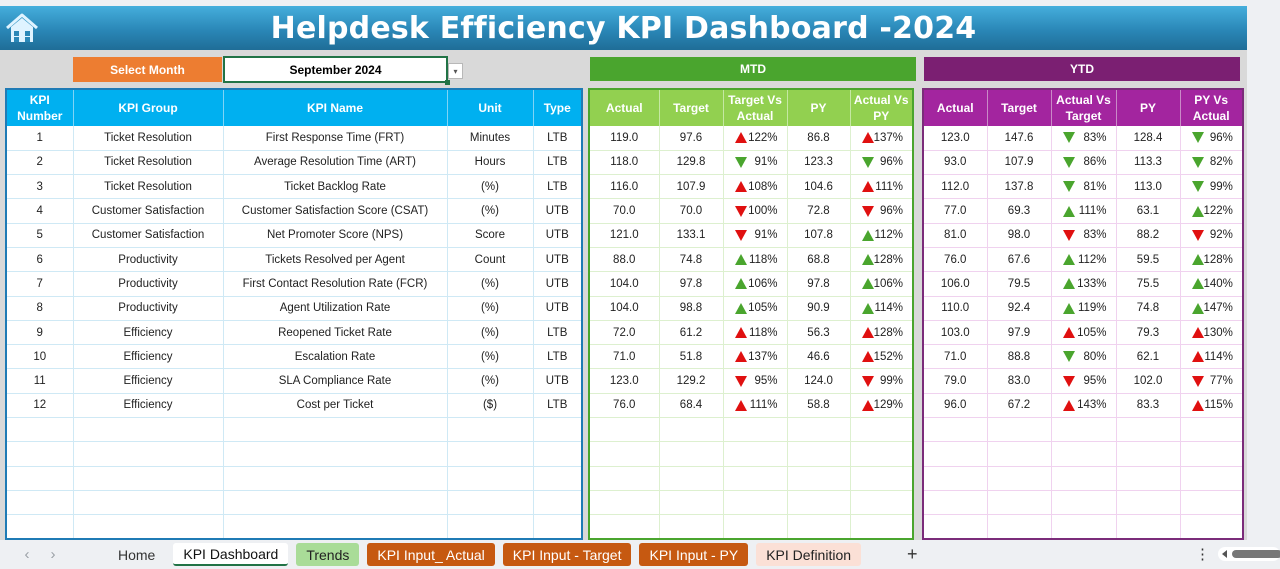  What do you see at coordinates (1202, 554) in the screenshot?
I see `vertical-ellipsis-icon: ⋮` at bounding box center [1202, 554].